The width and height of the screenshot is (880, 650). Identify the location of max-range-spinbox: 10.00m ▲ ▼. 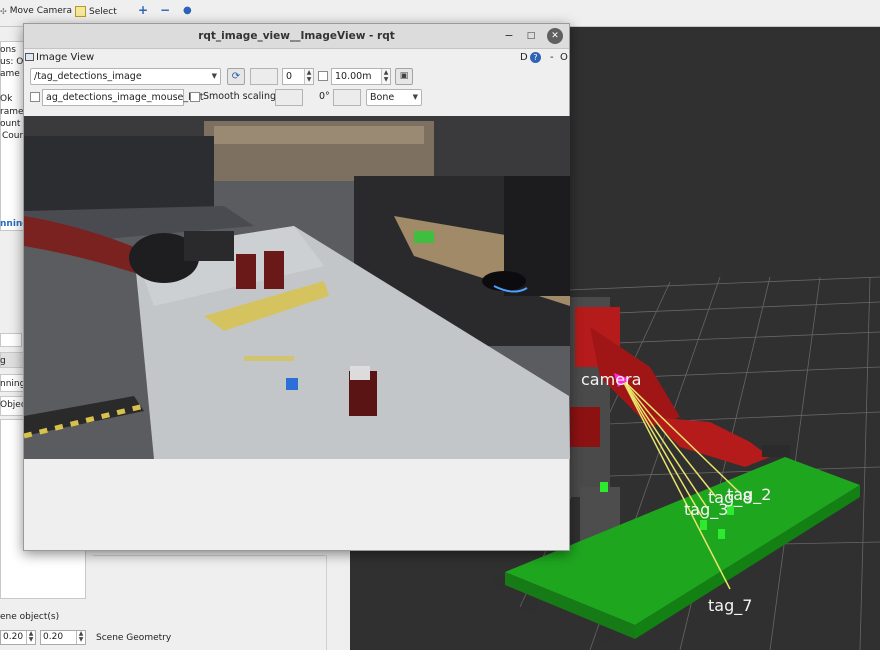
(361, 76).